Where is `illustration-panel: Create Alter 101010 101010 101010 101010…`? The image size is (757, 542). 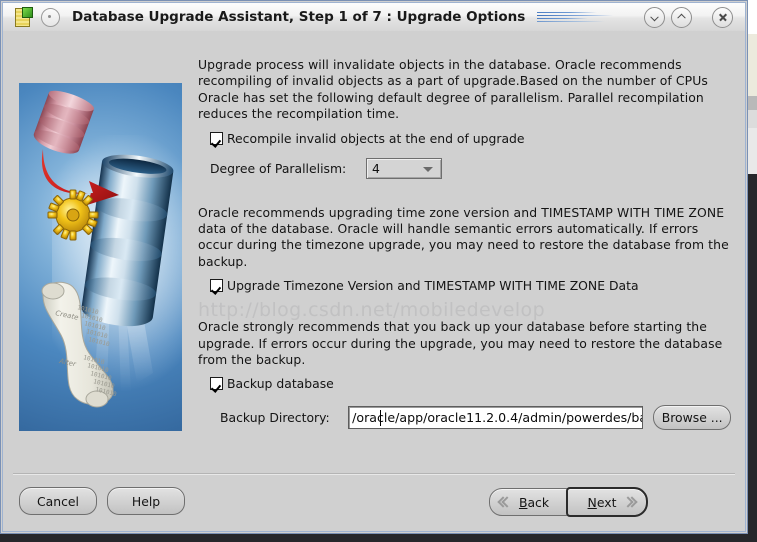
illustration-panel: Create Alter 101010 101010 101010 101010… is located at coordinates (100, 257).